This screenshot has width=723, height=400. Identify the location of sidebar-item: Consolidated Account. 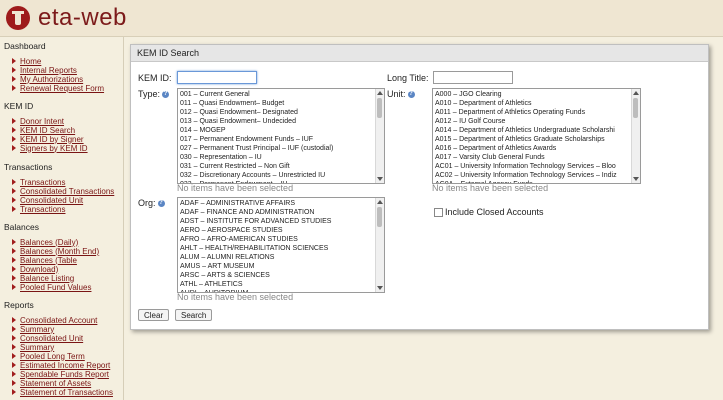
(61, 320).